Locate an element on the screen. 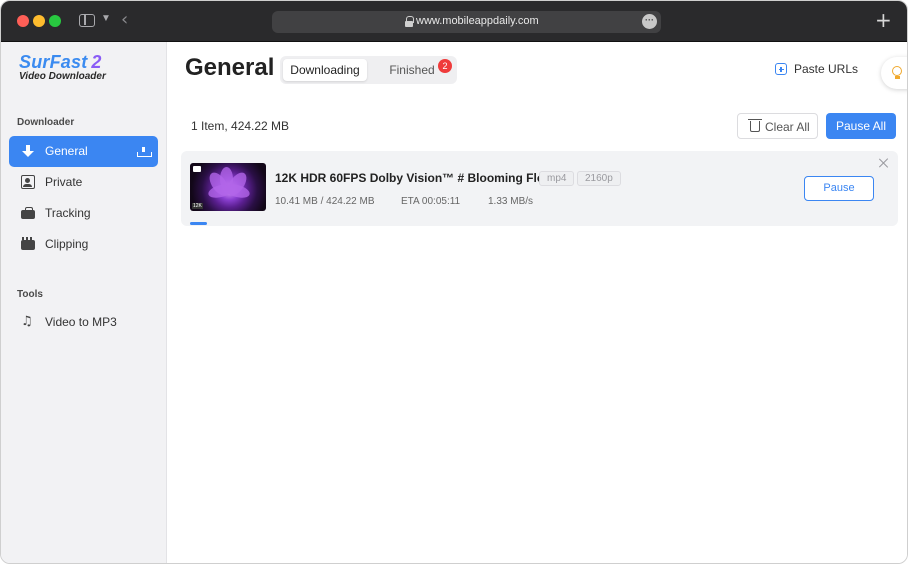 This screenshot has width=908, height=564. tab-downloading: Downloading is located at coordinates (325, 70).